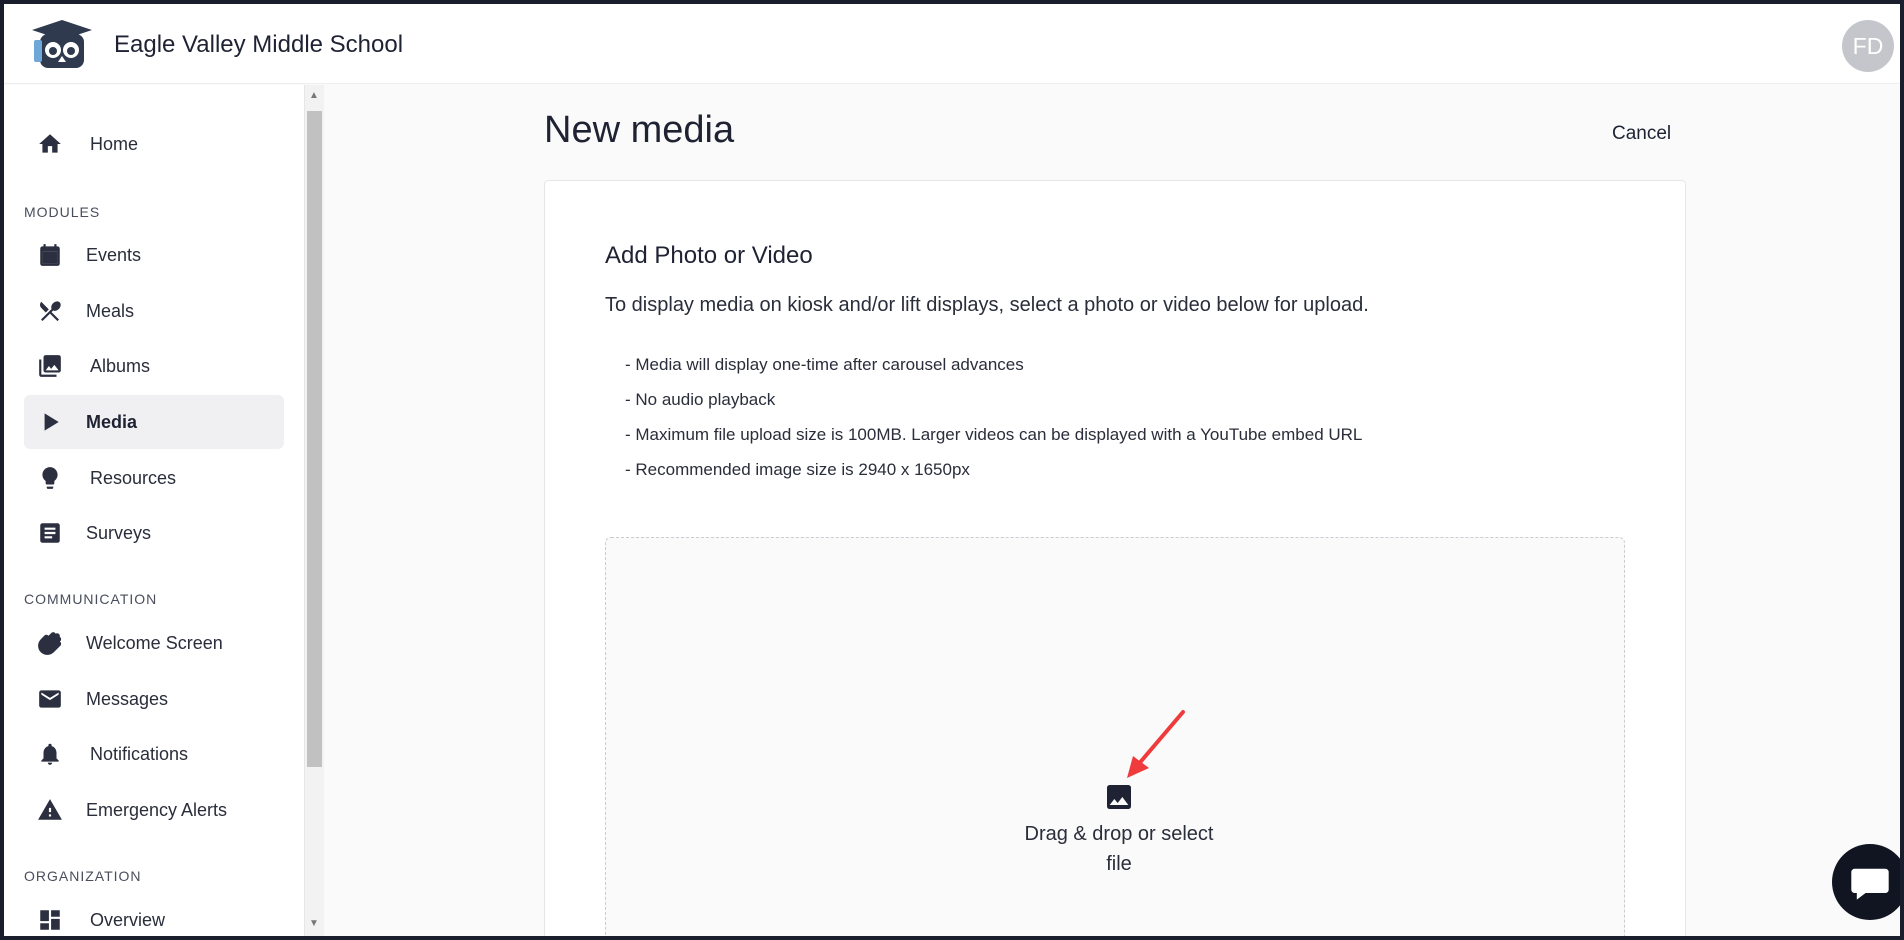  I want to click on user-avatar: FD, so click(1868, 46).